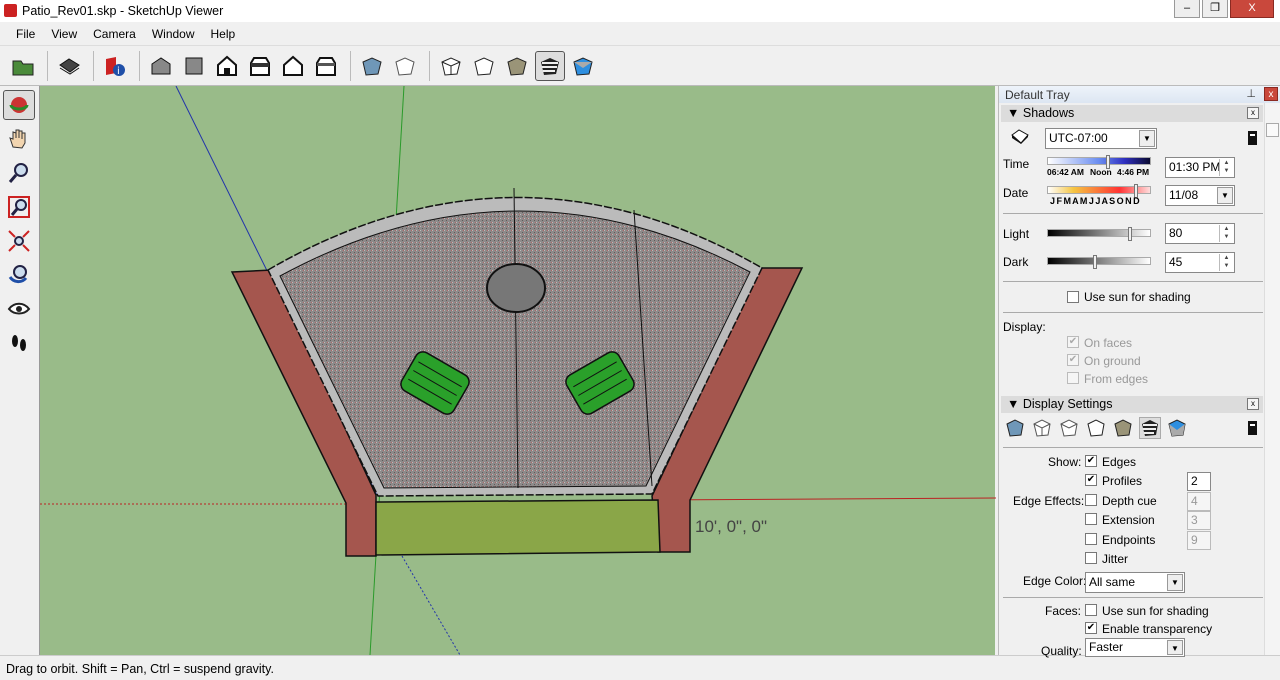  I want to click on hidden-line-style-icon, so click(1069, 428).